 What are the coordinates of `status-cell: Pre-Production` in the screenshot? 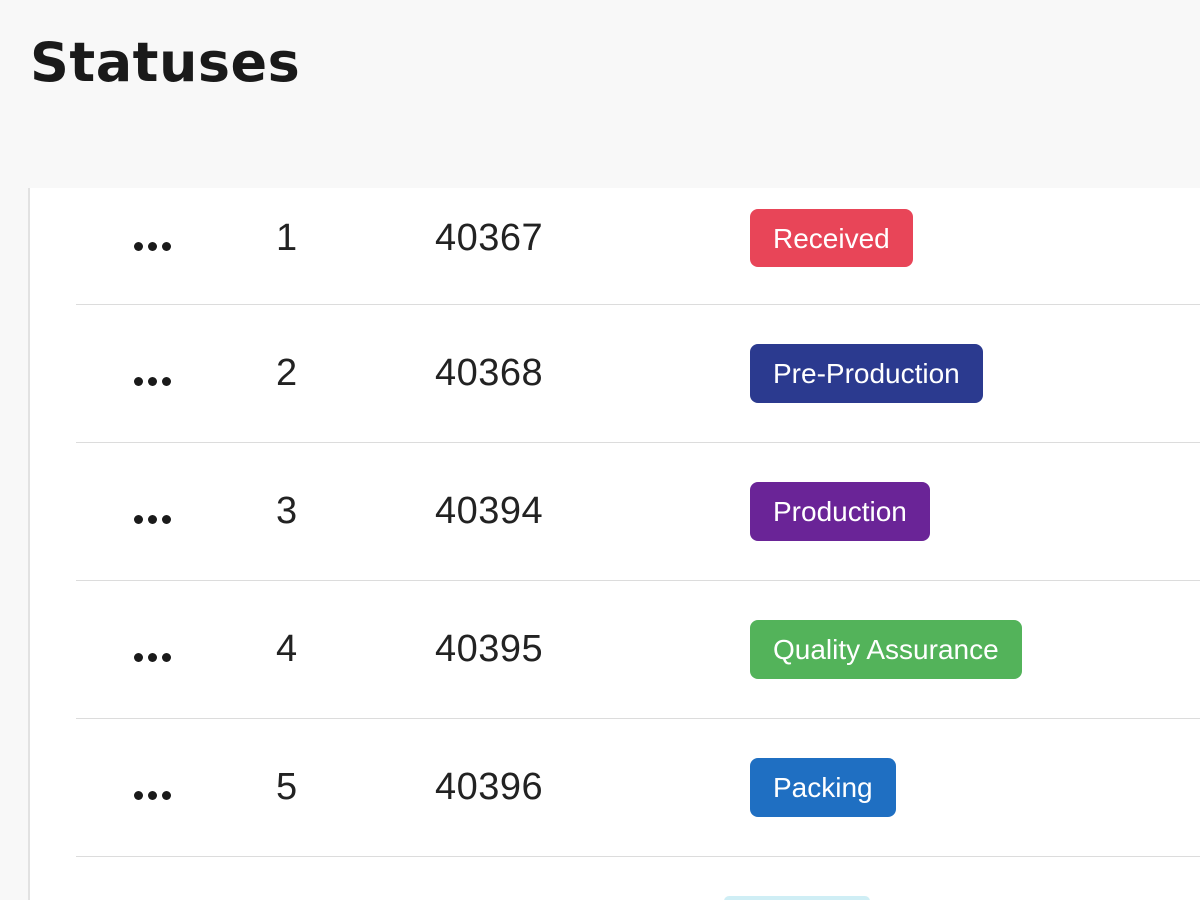 It's located at (866, 373).